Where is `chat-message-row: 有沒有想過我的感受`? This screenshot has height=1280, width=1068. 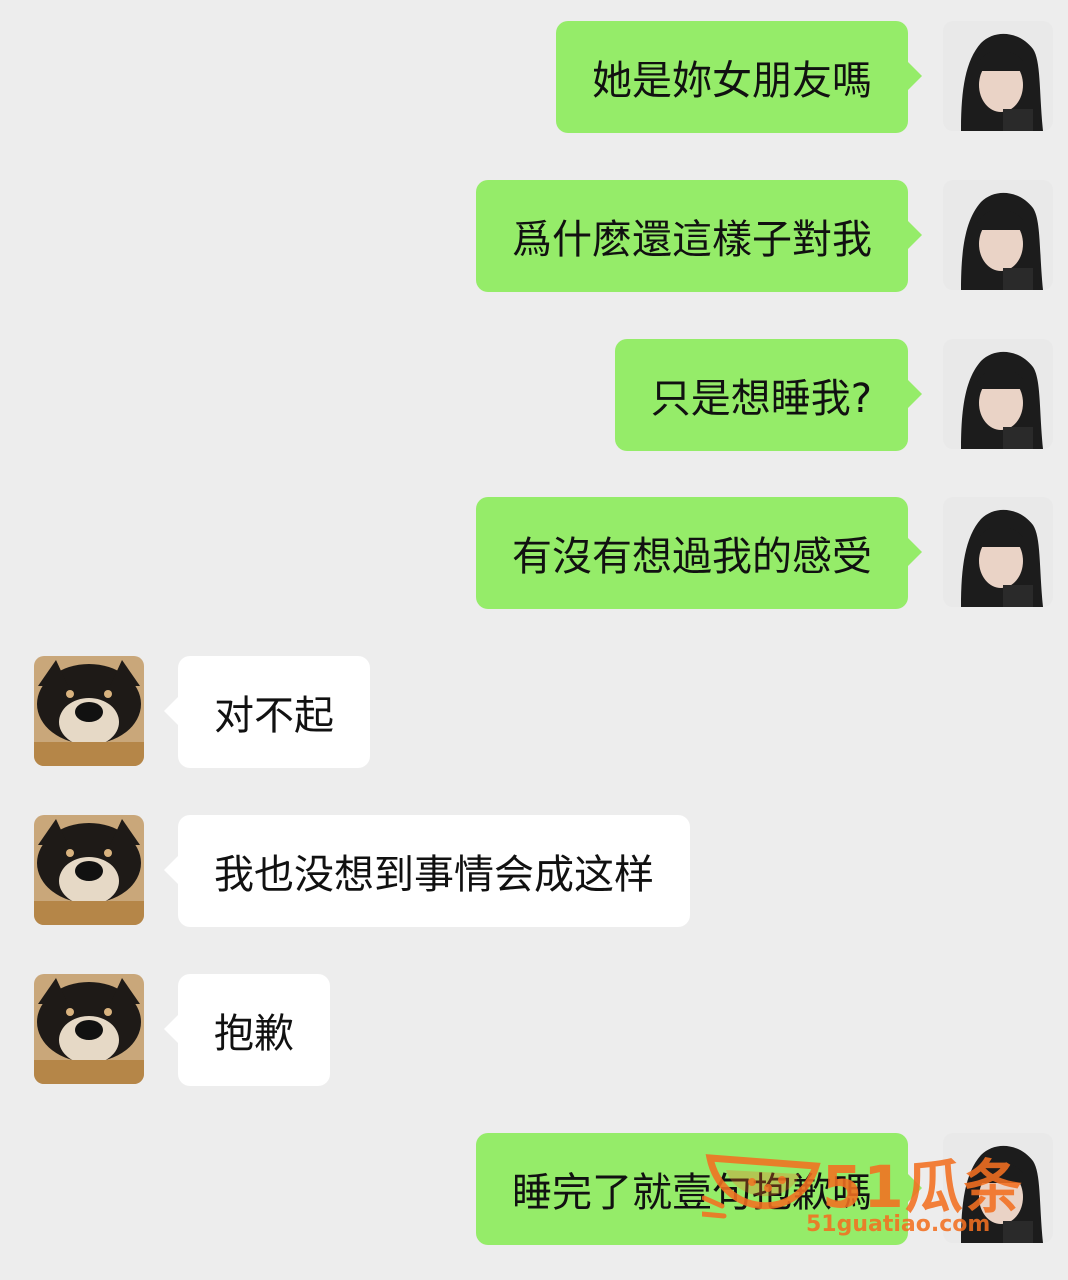
chat-message-row: 有沒有想過我的感受 is located at coordinates (534, 553).